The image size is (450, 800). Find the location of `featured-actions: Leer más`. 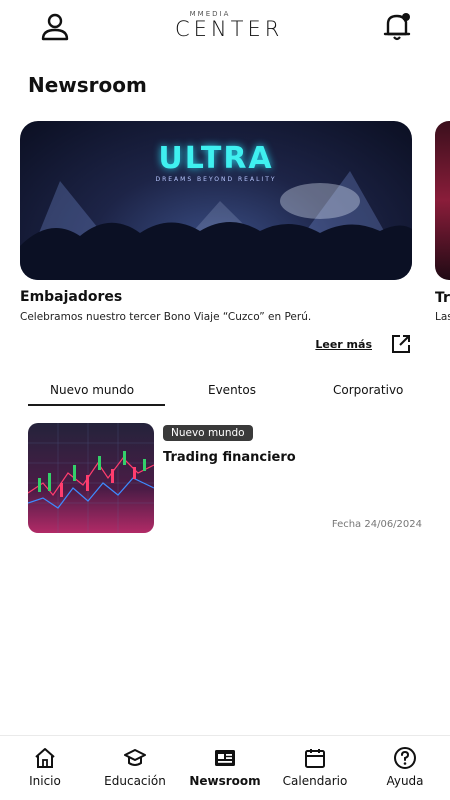

featured-actions: Leer más is located at coordinates (216, 346).